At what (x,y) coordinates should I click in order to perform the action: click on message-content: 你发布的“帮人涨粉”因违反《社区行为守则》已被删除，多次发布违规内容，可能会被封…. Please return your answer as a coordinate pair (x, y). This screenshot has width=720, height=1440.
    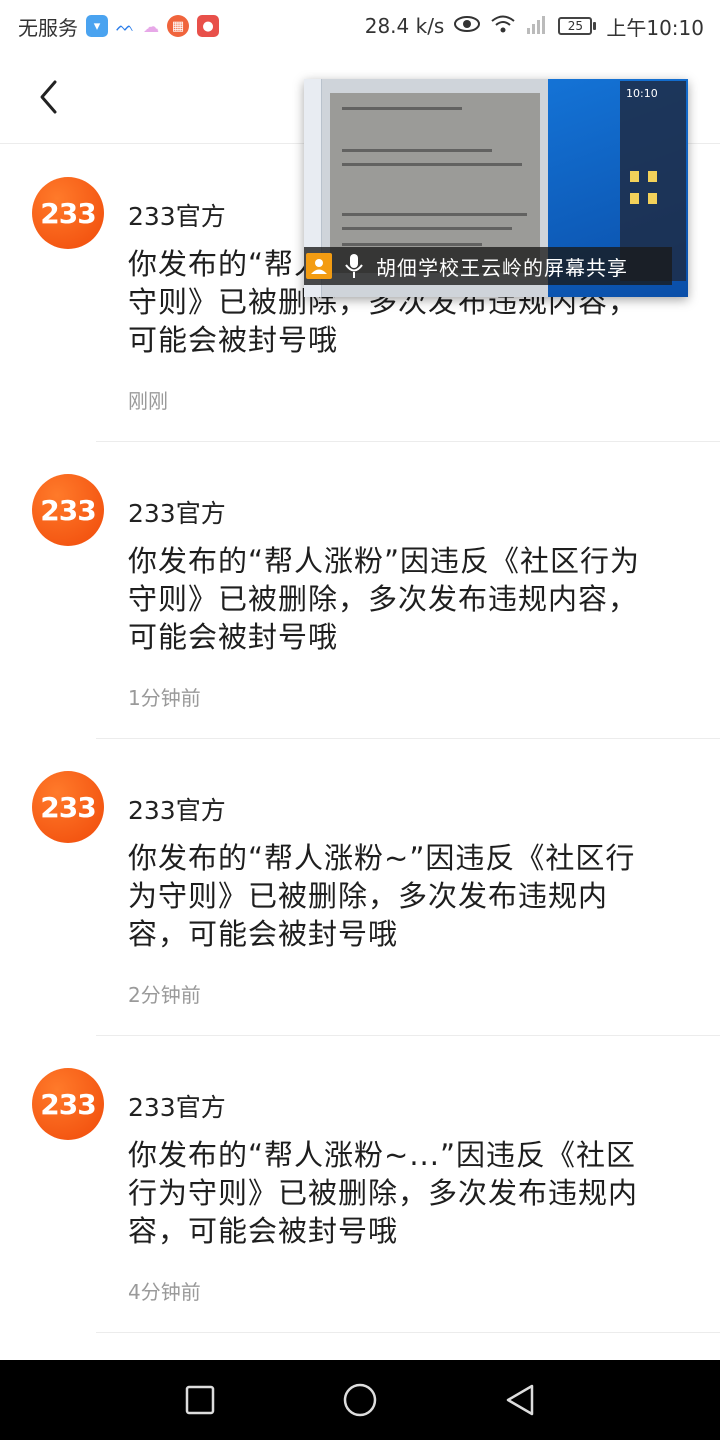
    Looking at the image, I should click on (384, 599).